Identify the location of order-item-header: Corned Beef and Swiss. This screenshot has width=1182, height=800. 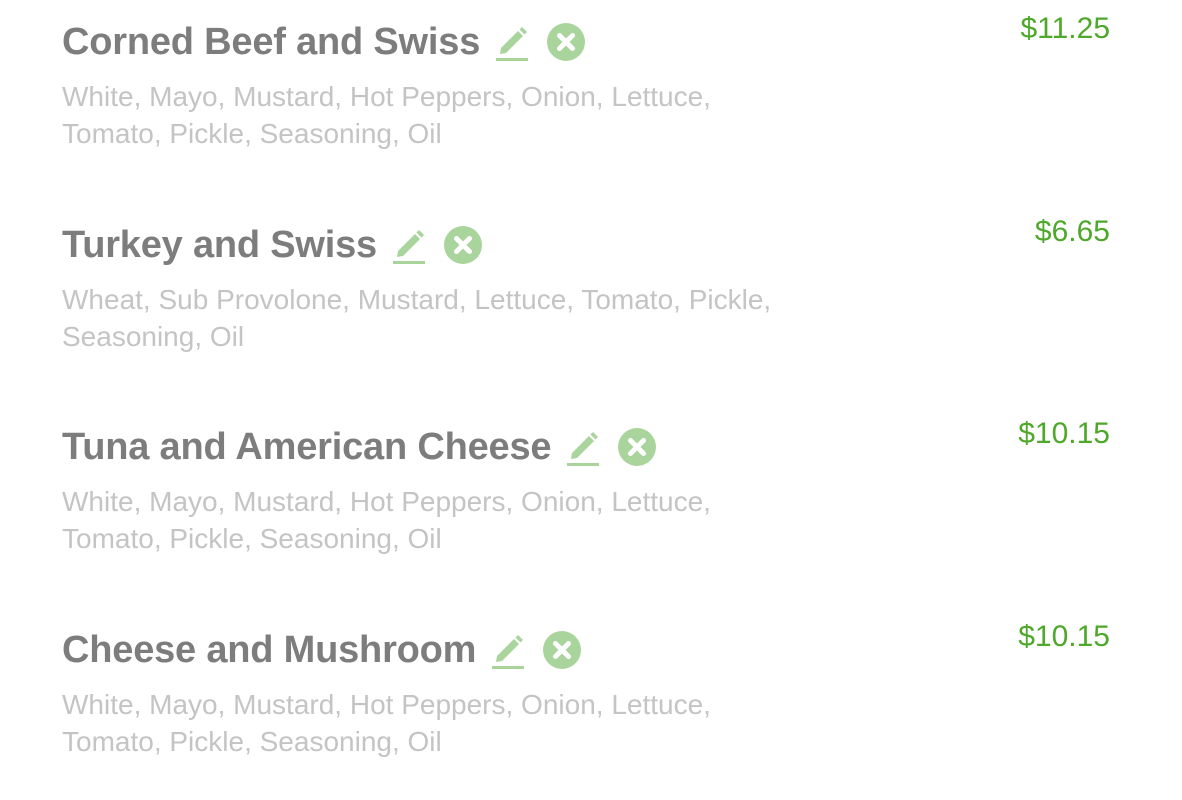
(586, 42).